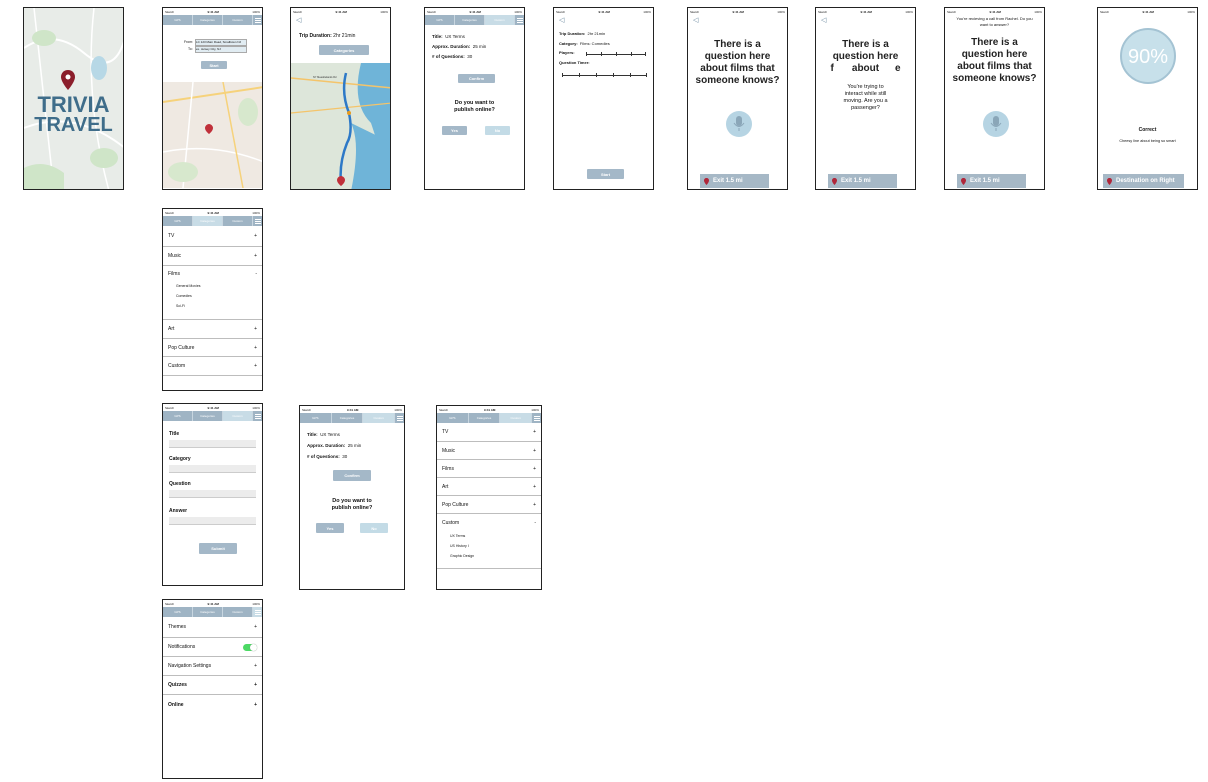  Describe the element at coordinates (221, 49) in the screenshot. I see `to-field: ex. Jersey City, NJ` at that location.